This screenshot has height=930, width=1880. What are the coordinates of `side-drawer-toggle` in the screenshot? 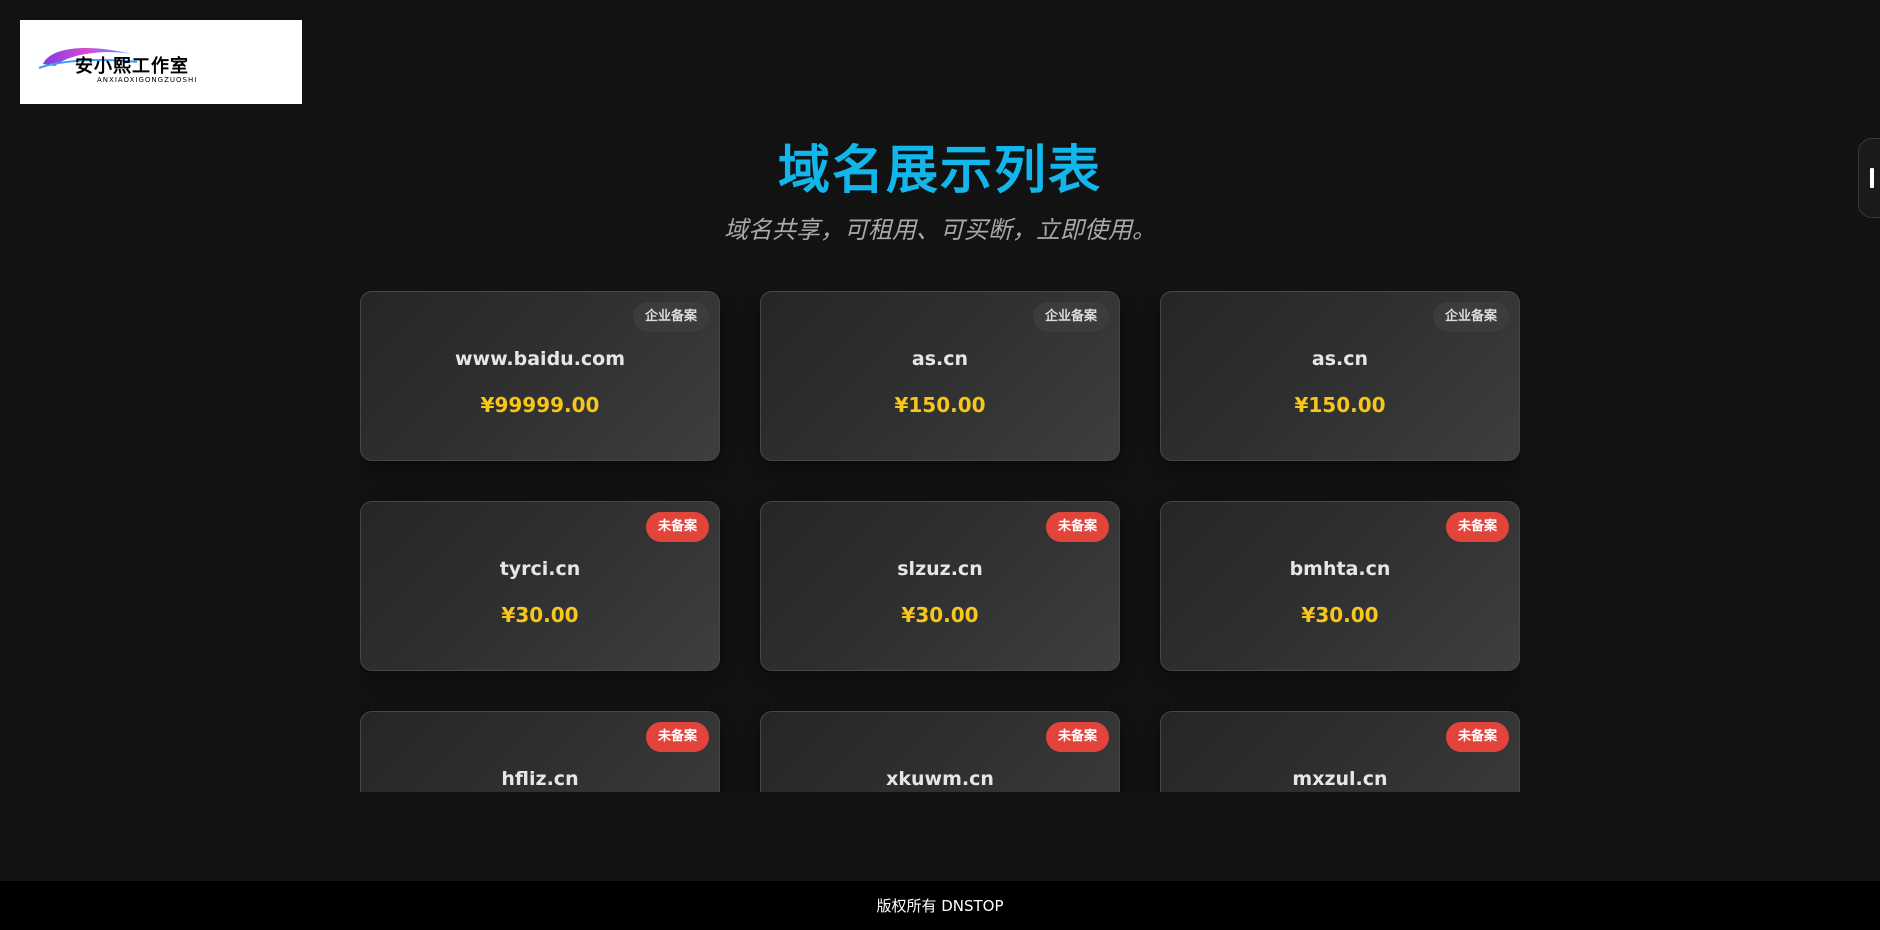 It's located at (1869, 178).